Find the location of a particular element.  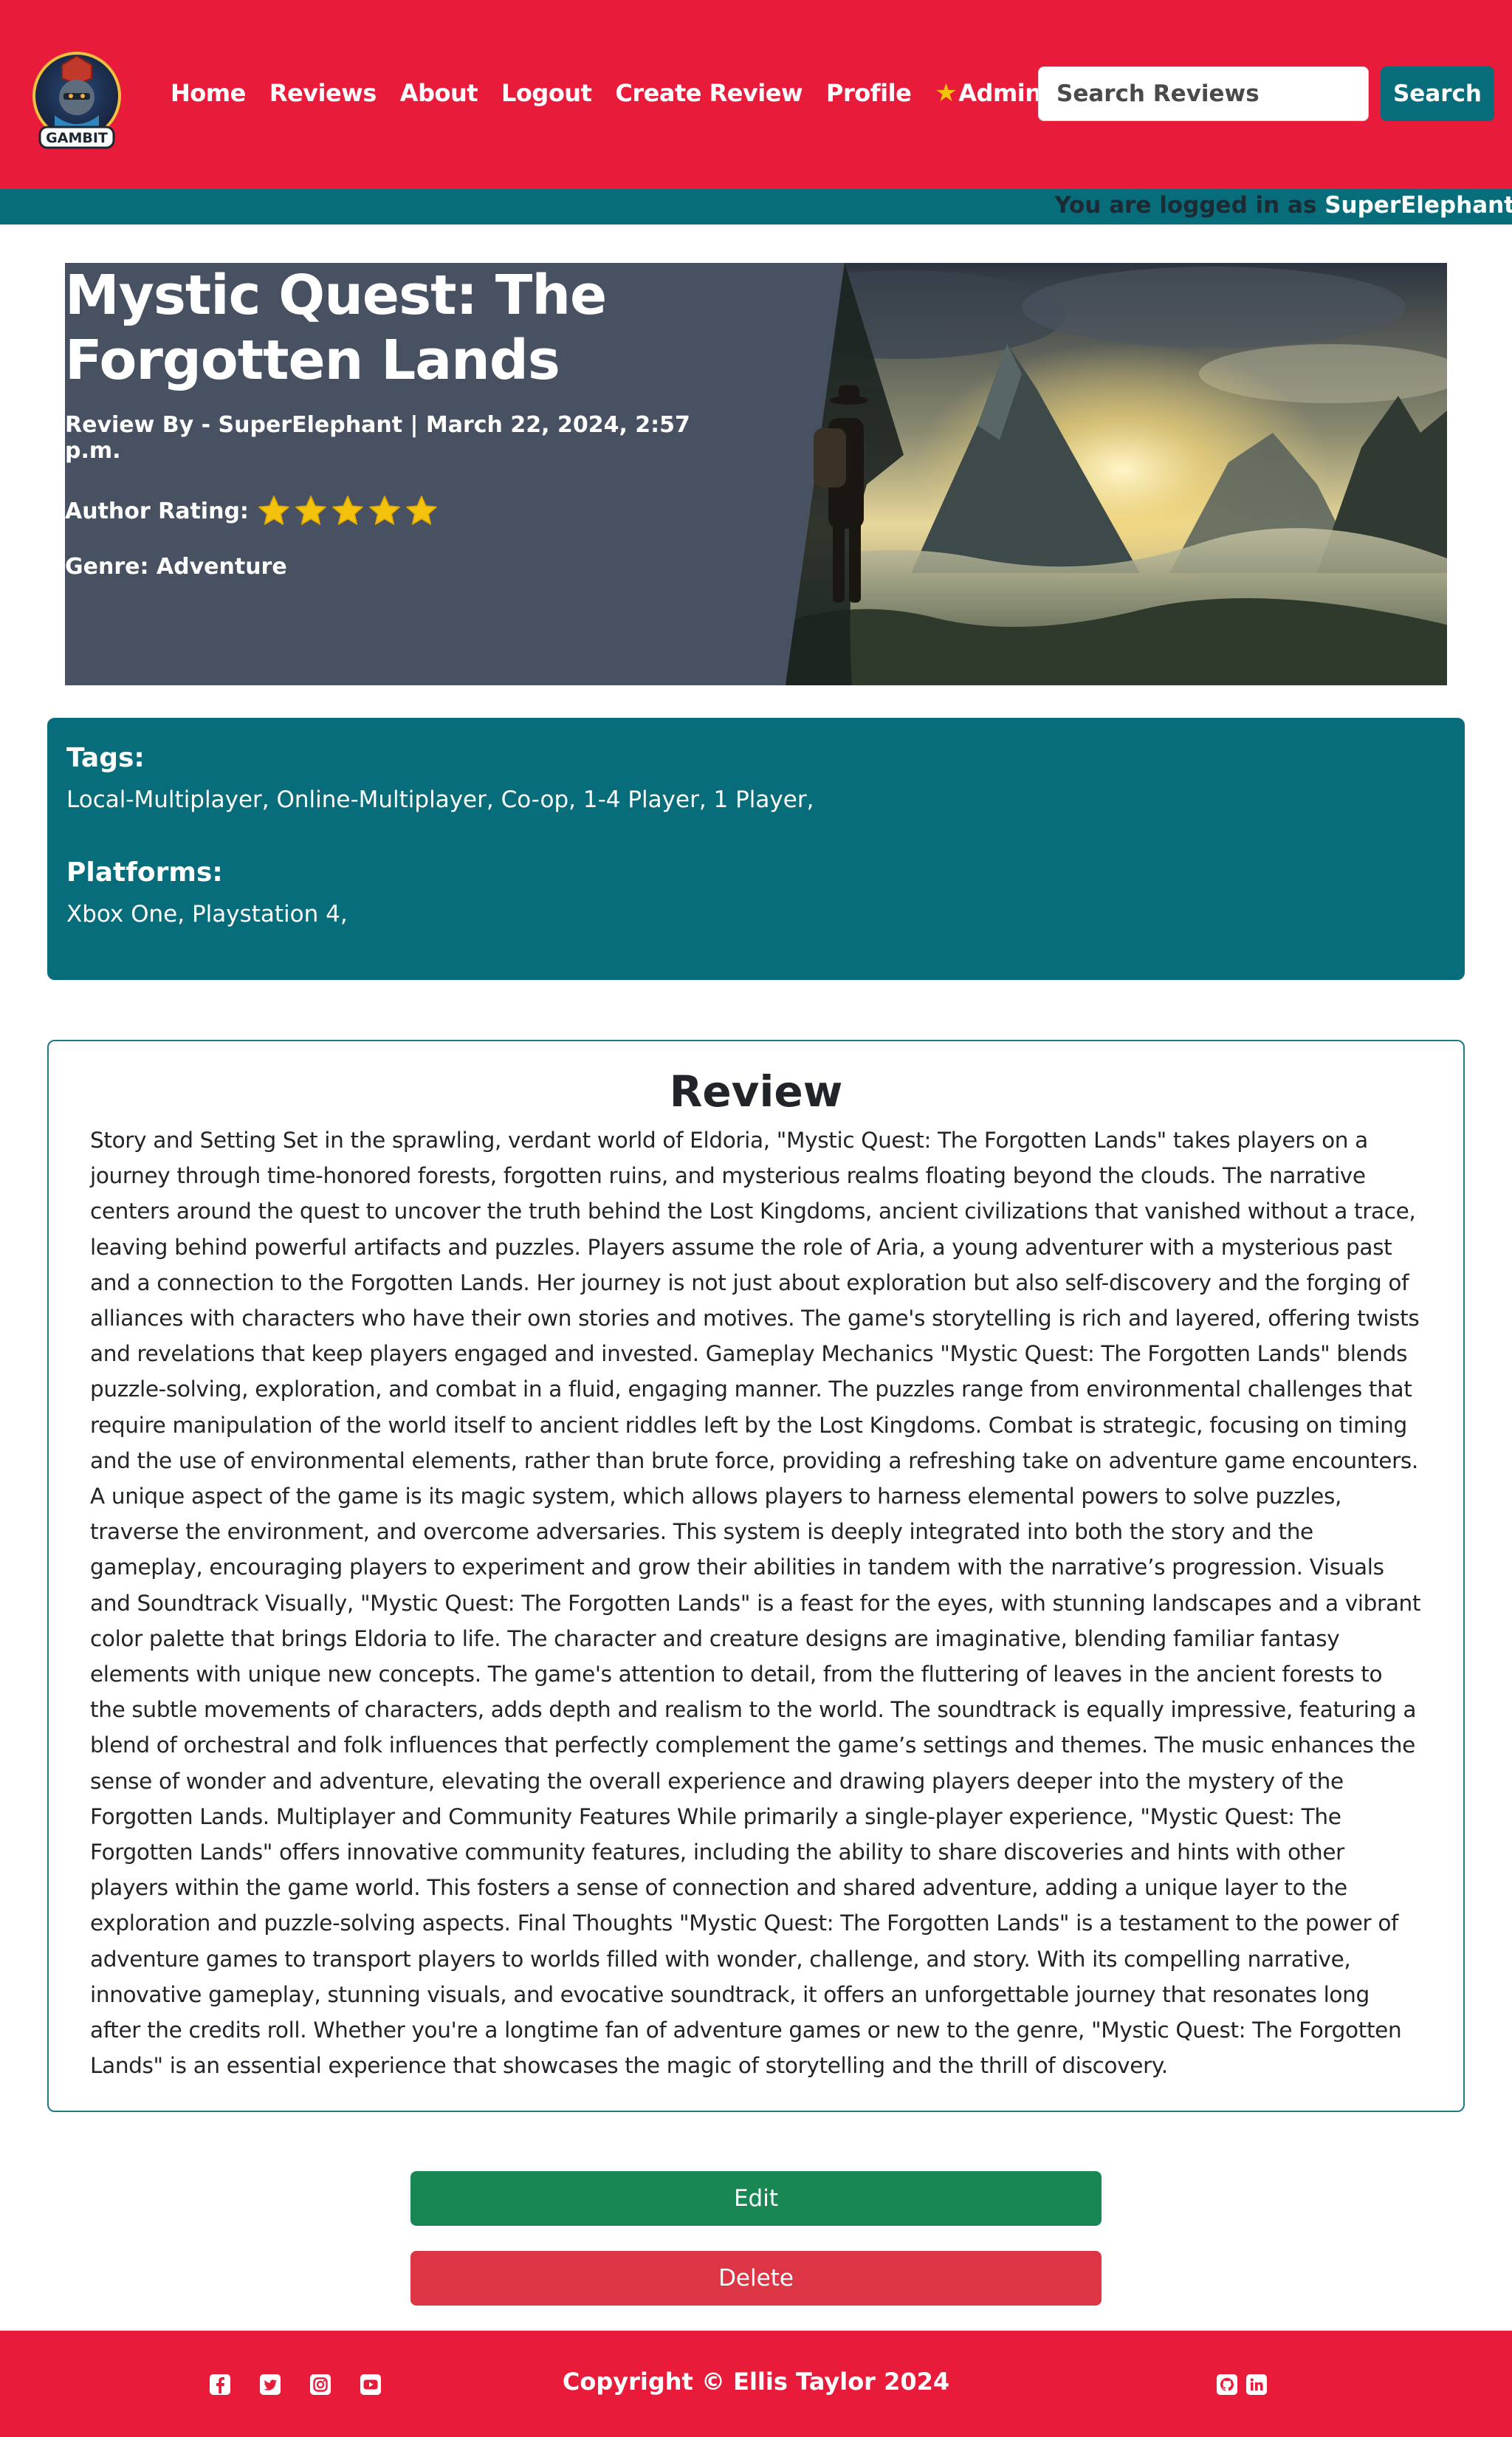

edit-button: Edit is located at coordinates (756, 2198).